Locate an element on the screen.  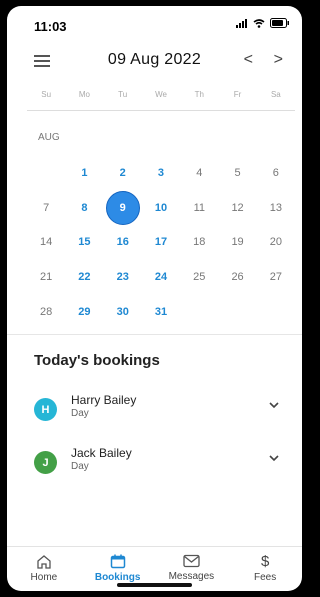
calendar-day: 6 is located at coordinates (276, 173).